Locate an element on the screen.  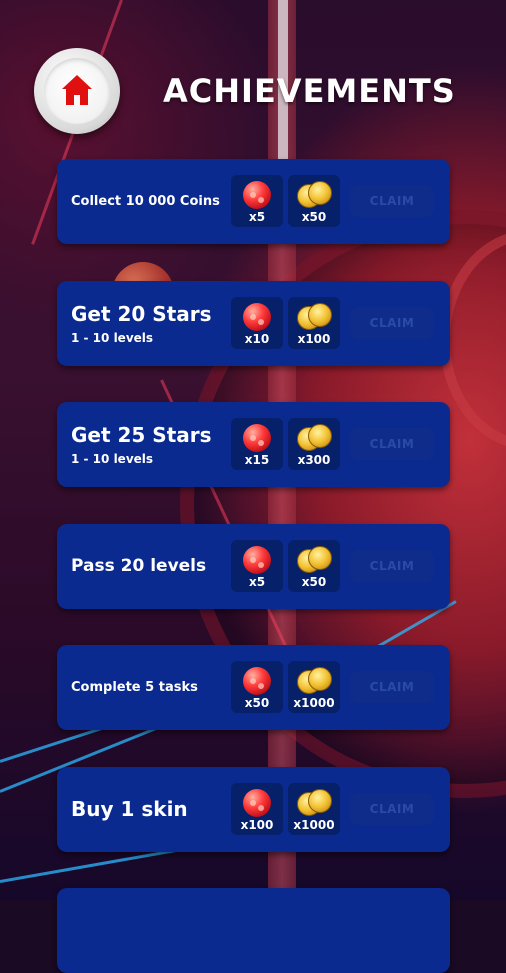
achievement-name: Get 20 Stars is located at coordinates (141, 313).